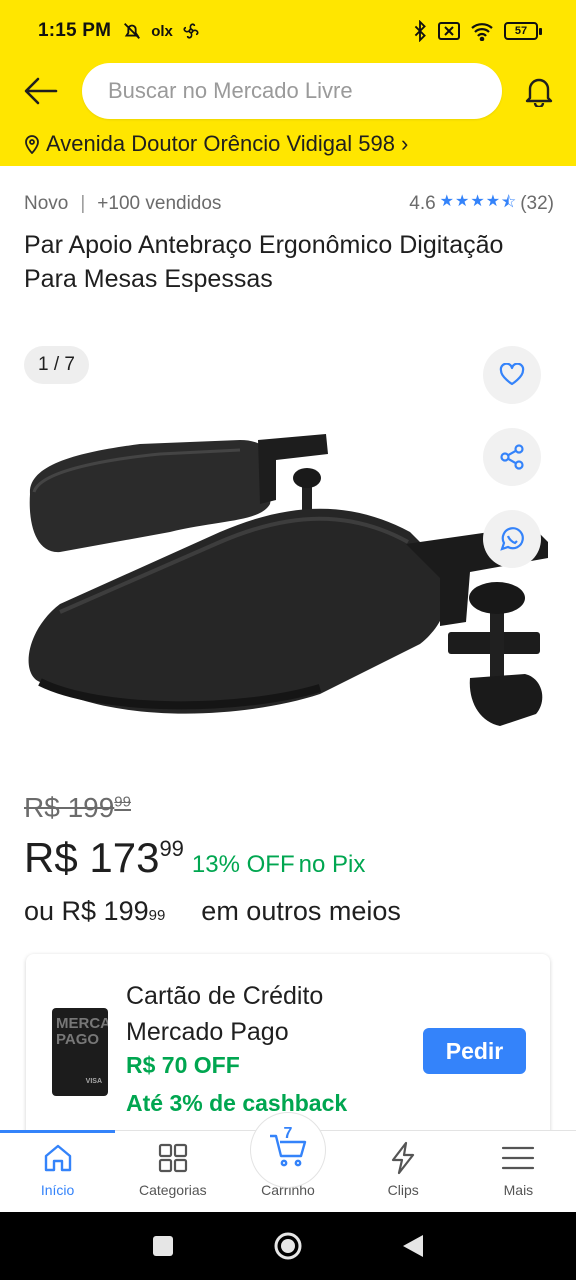  I want to click on android-navigation-bar, so click(288, 1246).